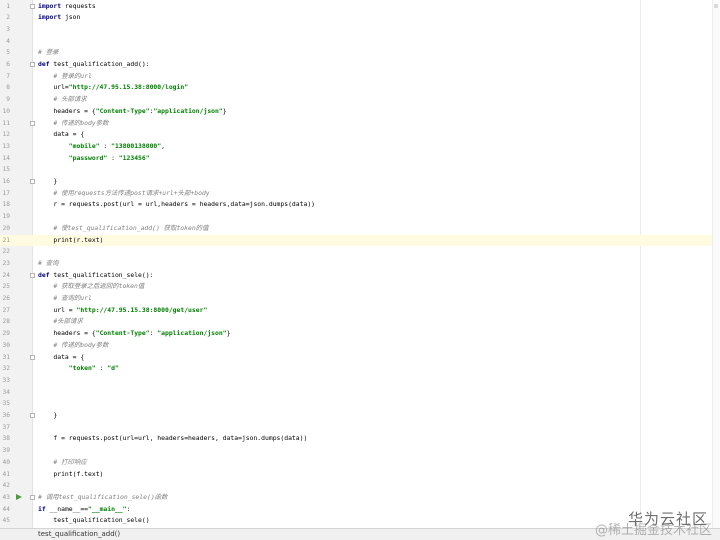  I want to click on code-text: # 登录, so click(48, 53).